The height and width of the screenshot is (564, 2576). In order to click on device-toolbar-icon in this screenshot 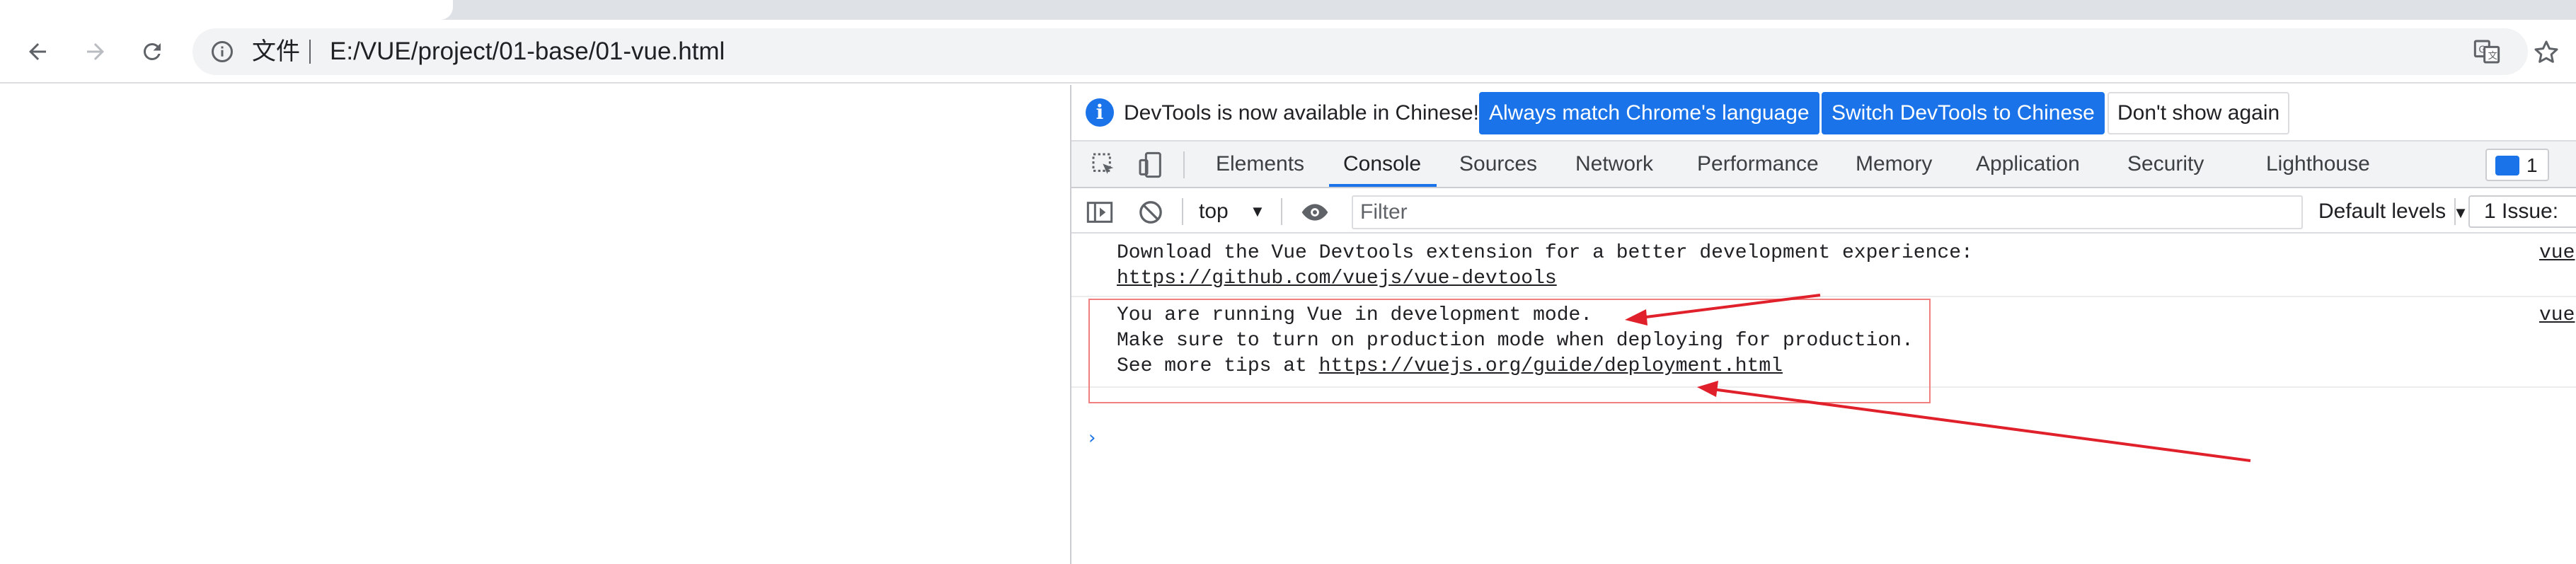, I will do `click(1151, 165)`.